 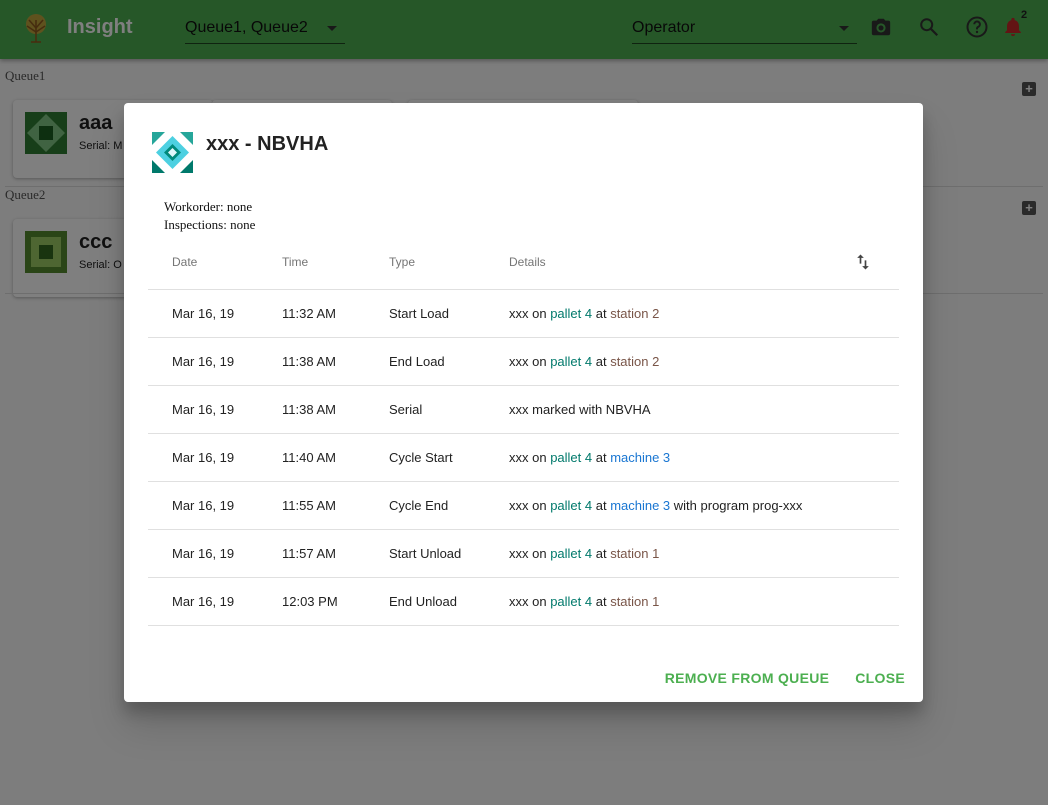 I want to click on cell-details: xxx on pallet 4 at machine 3, so click(x=589, y=457).